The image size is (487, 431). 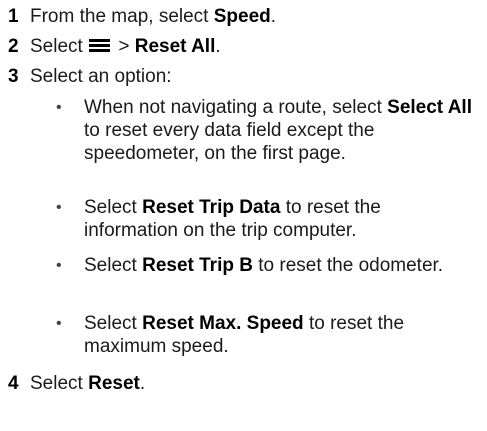 What do you see at coordinates (125, 46) in the screenshot?
I see `step-text: Select > Reset All.` at bounding box center [125, 46].